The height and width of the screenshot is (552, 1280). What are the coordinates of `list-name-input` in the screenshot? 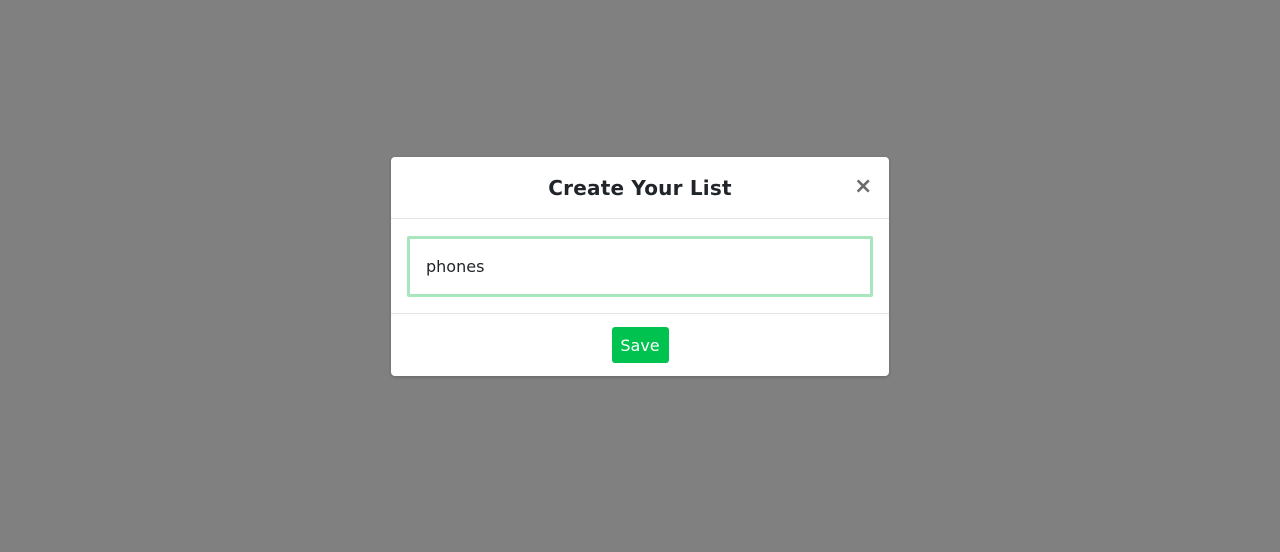 It's located at (640, 266).